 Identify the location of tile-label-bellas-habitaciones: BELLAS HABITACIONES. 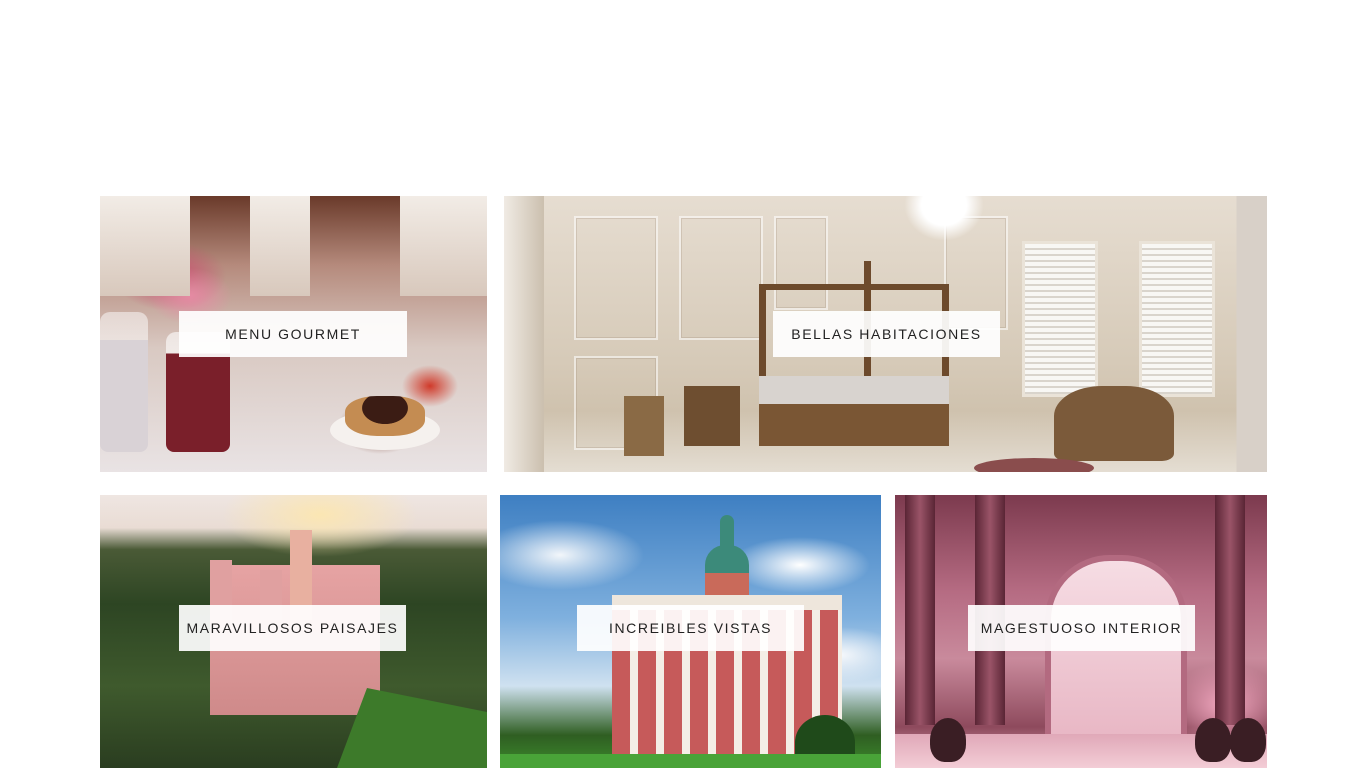
(886, 334).